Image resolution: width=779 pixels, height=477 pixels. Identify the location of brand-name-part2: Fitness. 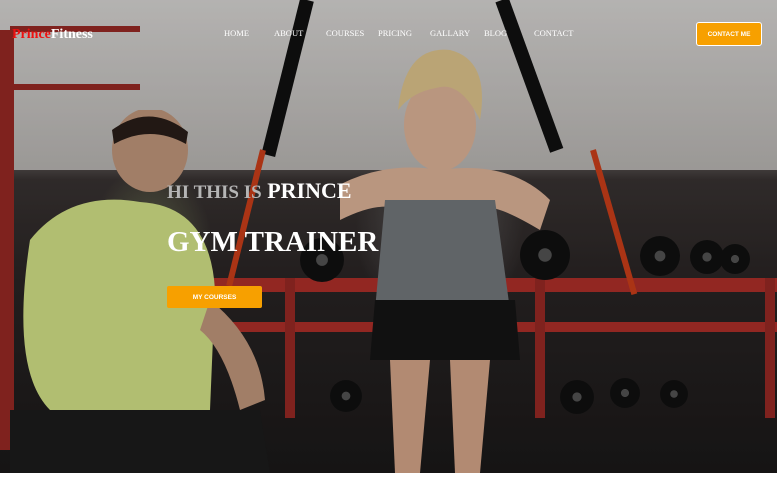
(71, 34).